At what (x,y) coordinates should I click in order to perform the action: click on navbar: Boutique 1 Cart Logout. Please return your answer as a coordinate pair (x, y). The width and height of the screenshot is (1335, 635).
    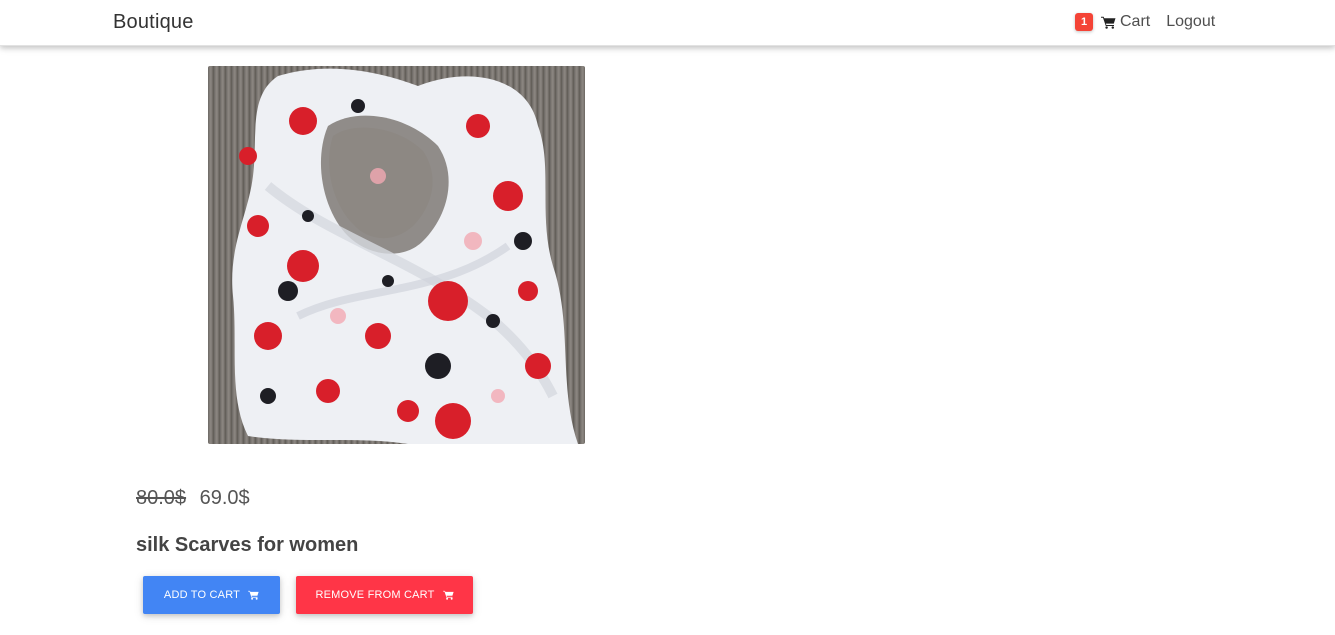
    Looking at the image, I should click on (667, 23).